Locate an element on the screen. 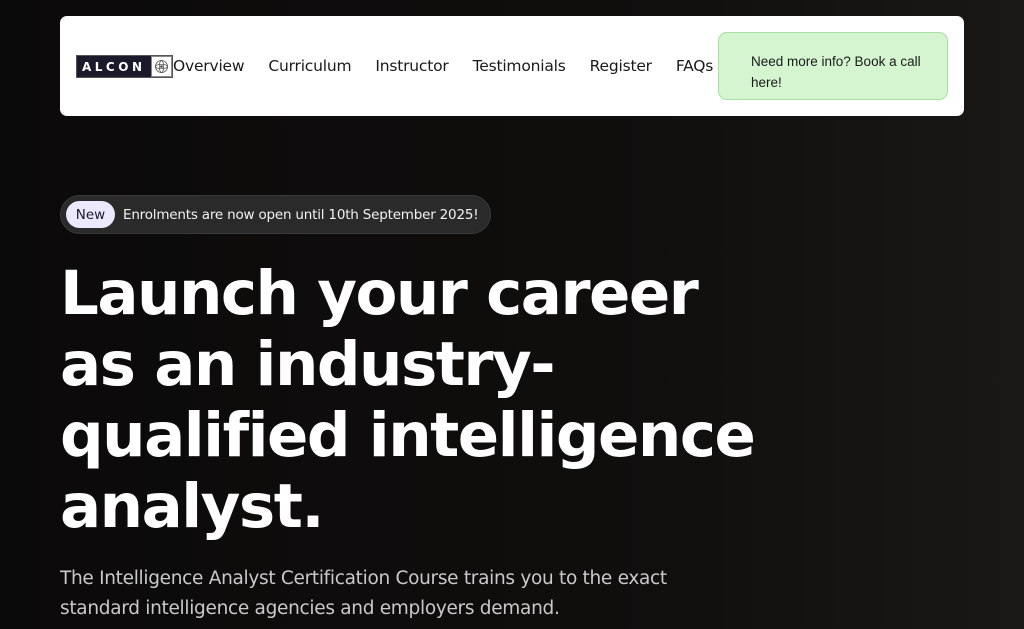 This screenshot has width=1024, height=629. nav-link-faqs: FAQs is located at coordinates (695, 66).